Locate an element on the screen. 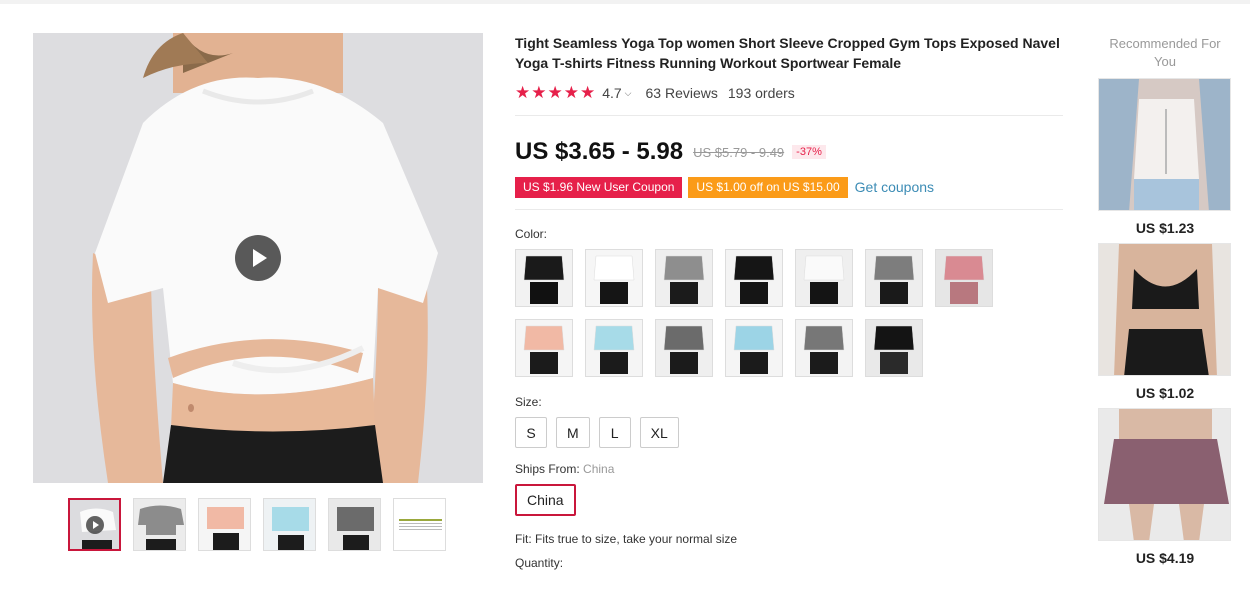 This screenshot has width=1250, height=589. get-coupons-link: Get coupons is located at coordinates (894, 187).